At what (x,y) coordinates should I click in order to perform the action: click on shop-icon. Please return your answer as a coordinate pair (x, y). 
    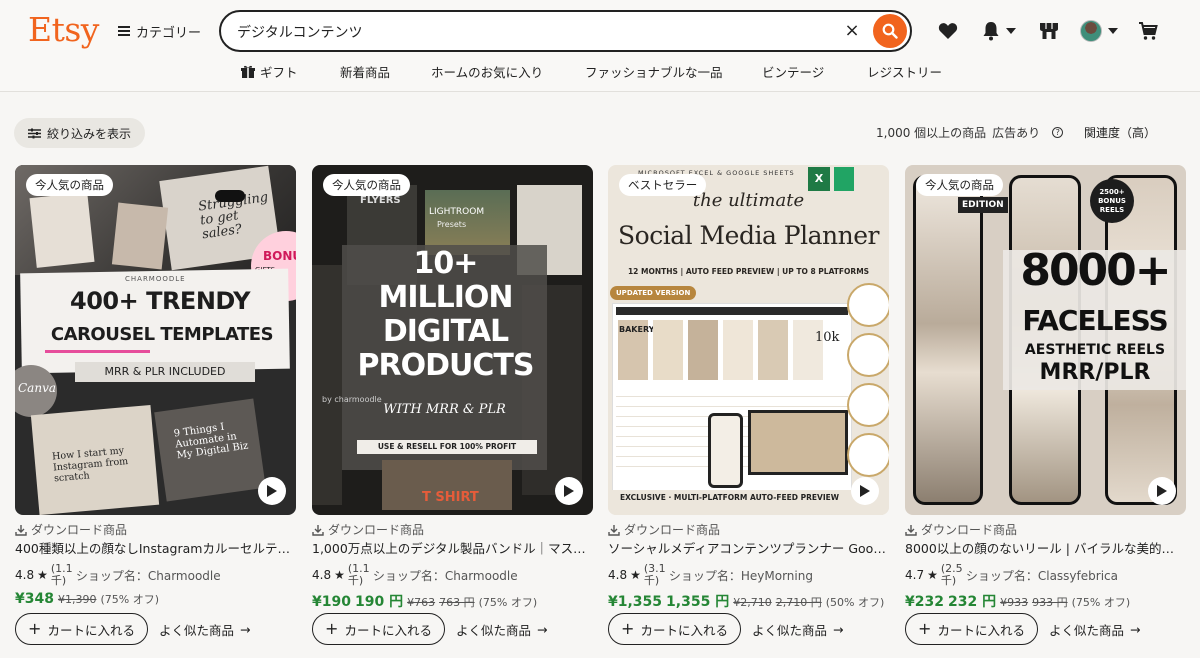
    Looking at the image, I should click on (1049, 31).